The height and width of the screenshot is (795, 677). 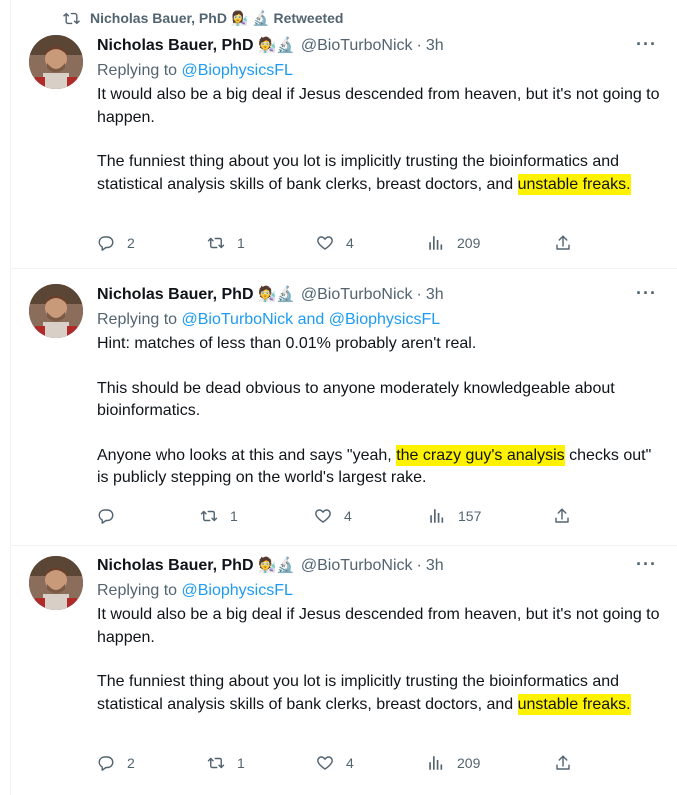 I want to click on replying-to-link: @BioTurboNick and @BiophysicsFL, so click(x=311, y=319).